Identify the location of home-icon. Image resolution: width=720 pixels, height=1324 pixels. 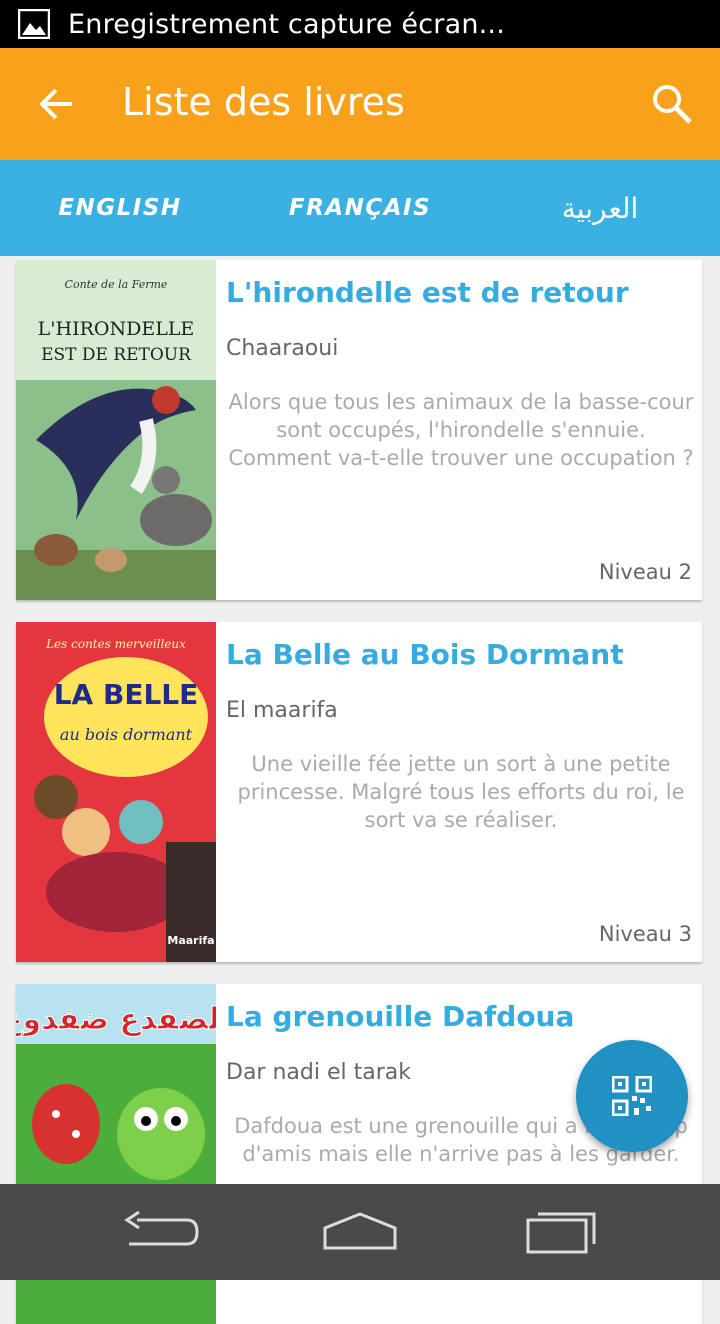
(360, 1232).